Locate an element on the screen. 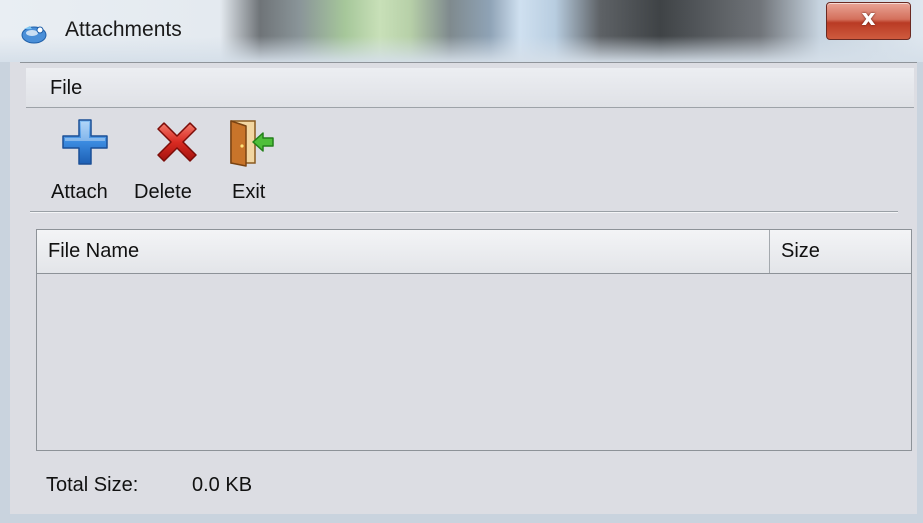 This screenshot has width=923, height=523. title-bar: Attachments x is located at coordinates (461, 31).